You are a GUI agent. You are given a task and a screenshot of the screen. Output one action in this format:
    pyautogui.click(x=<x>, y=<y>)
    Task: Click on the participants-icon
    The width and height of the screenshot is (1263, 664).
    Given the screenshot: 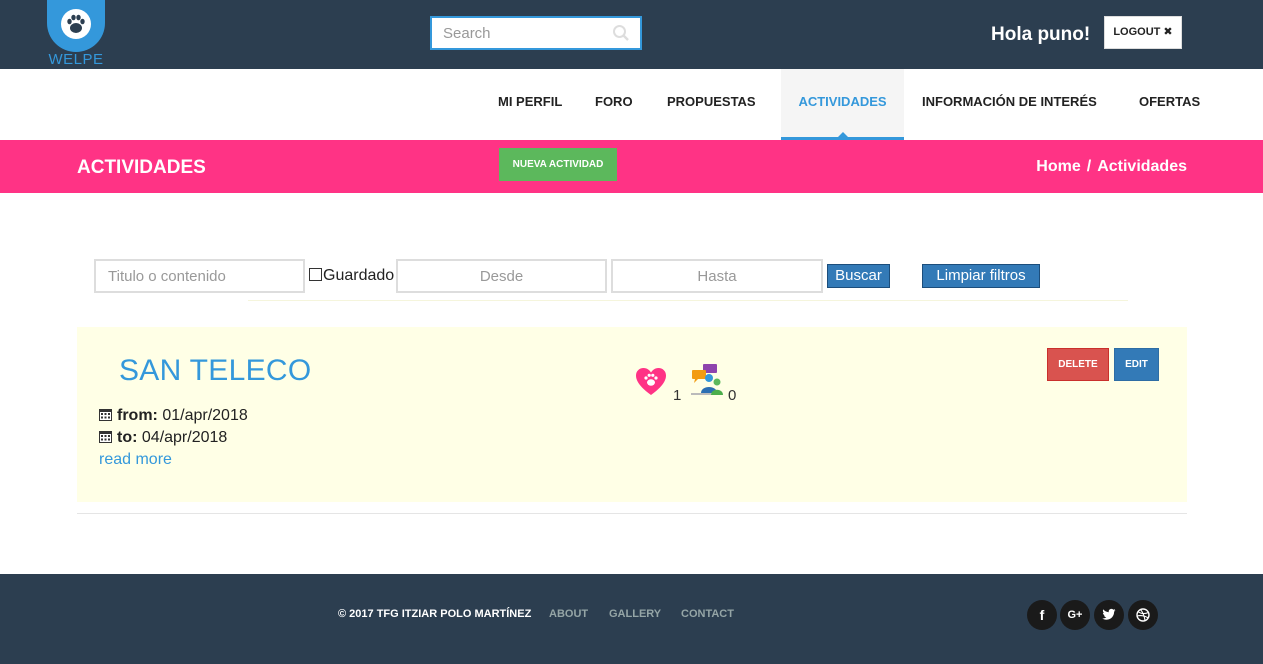 What is the action you would take?
    pyautogui.click(x=707, y=380)
    